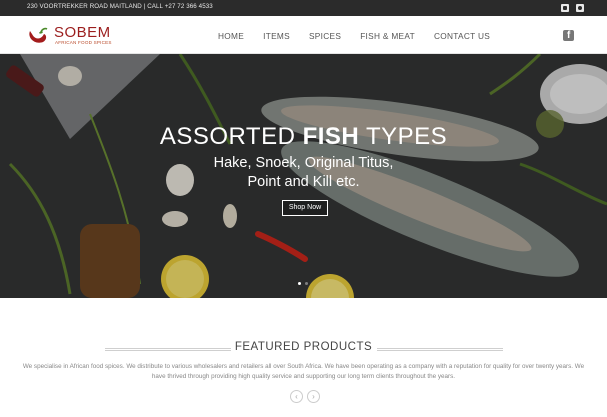 Image resolution: width=607 pixels, height=417 pixels. What do you see at coordinates (303, 347) in the screenshot?
I see `featured-title: FEATURED PRODUCTS` at bounding box center [303, 347].